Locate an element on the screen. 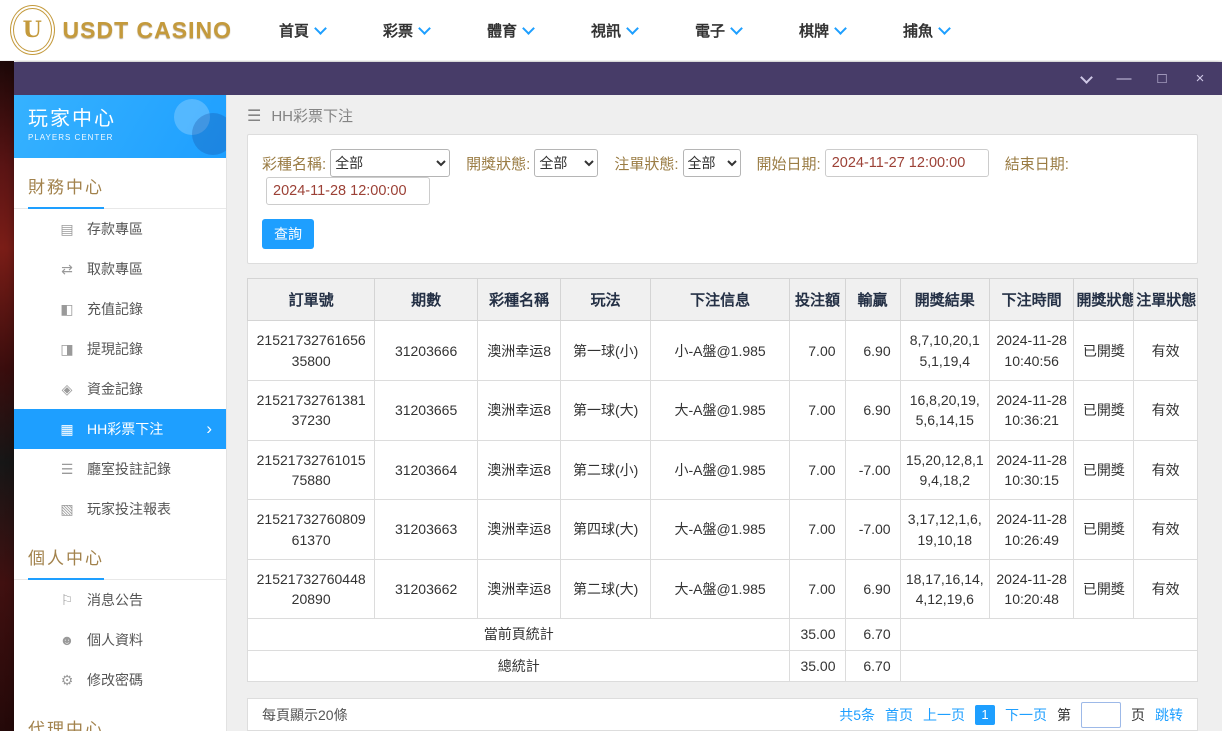 The height and width of the screenshot is (731, 1222). sidebar-item-hall-bet-records: ☰ 廳室投註記錄 is located at coordinates (120, 469).